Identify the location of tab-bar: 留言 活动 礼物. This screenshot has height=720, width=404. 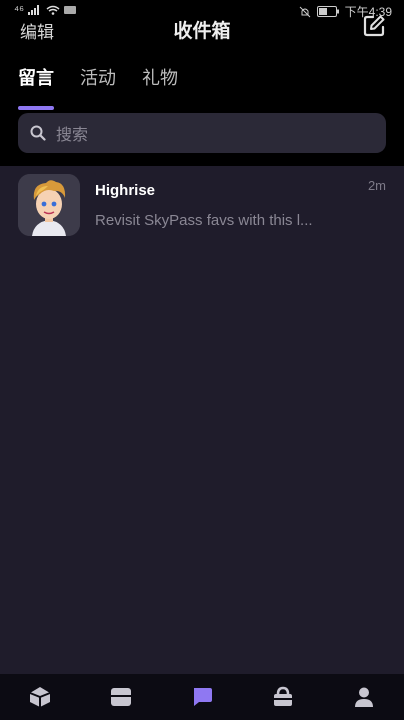
(98, 87).